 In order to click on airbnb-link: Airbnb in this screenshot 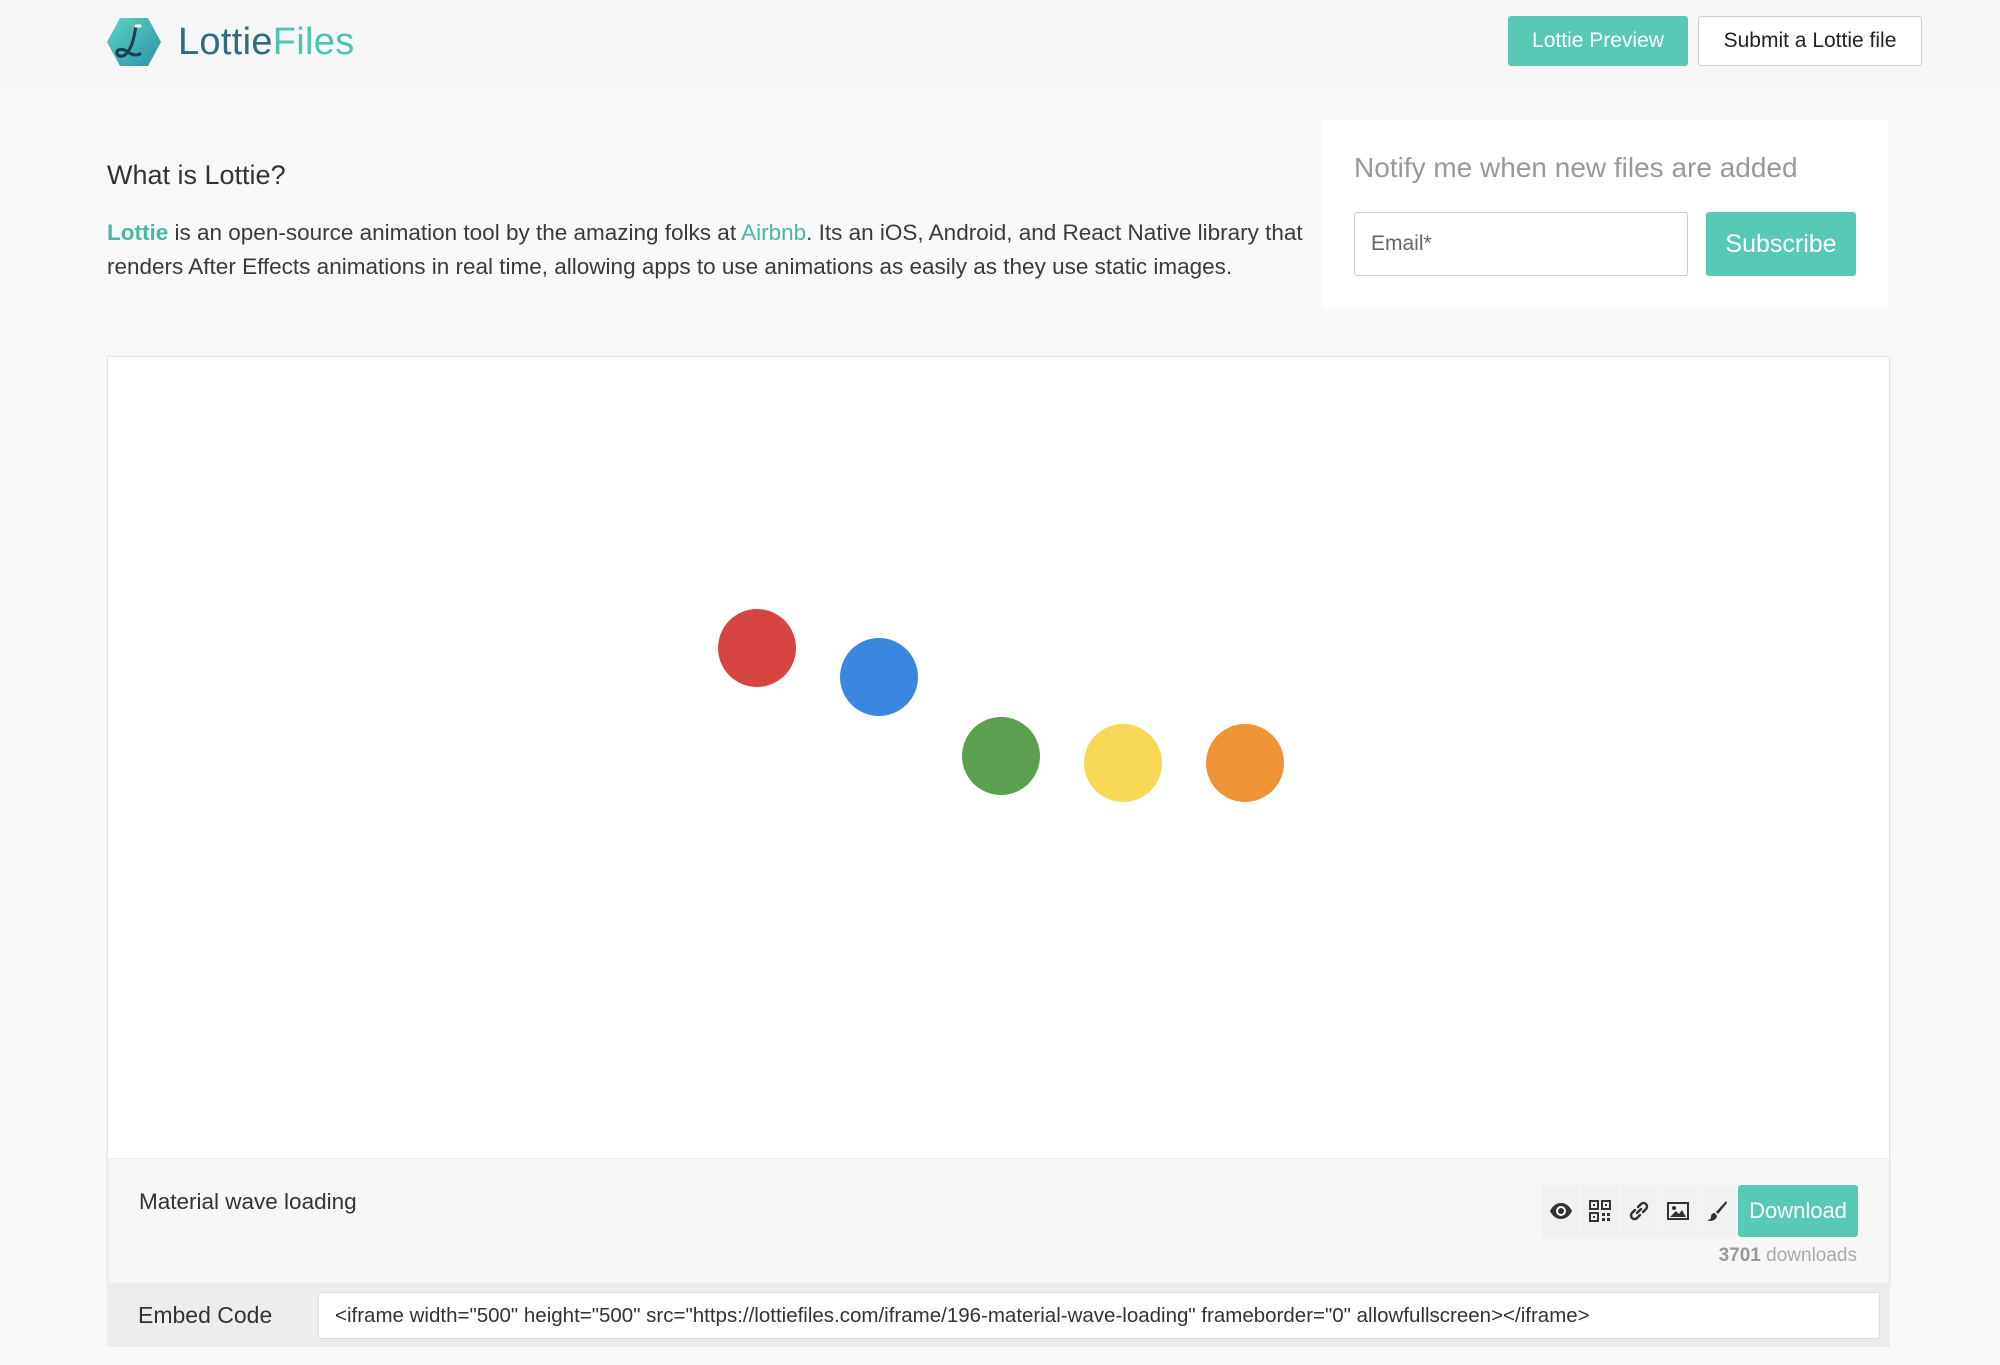, I will do `click(773, 232)`.